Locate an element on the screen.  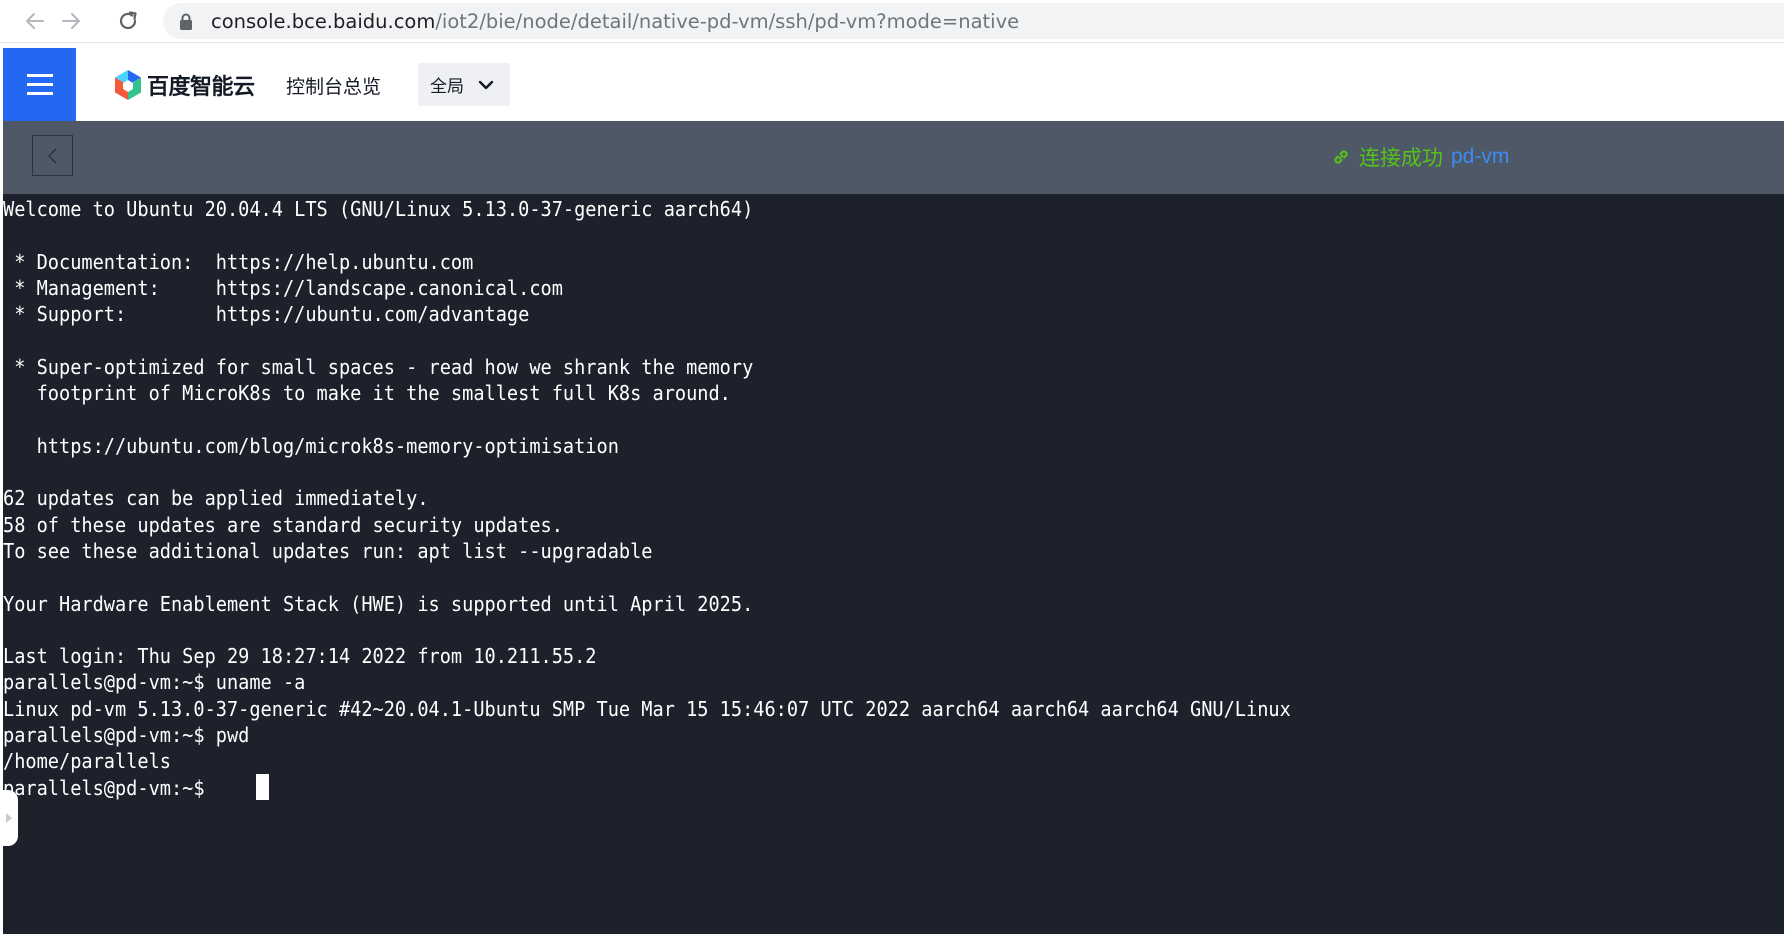
connection-status: 连接成功 pd-vm is located at coordinates (1420, 157).